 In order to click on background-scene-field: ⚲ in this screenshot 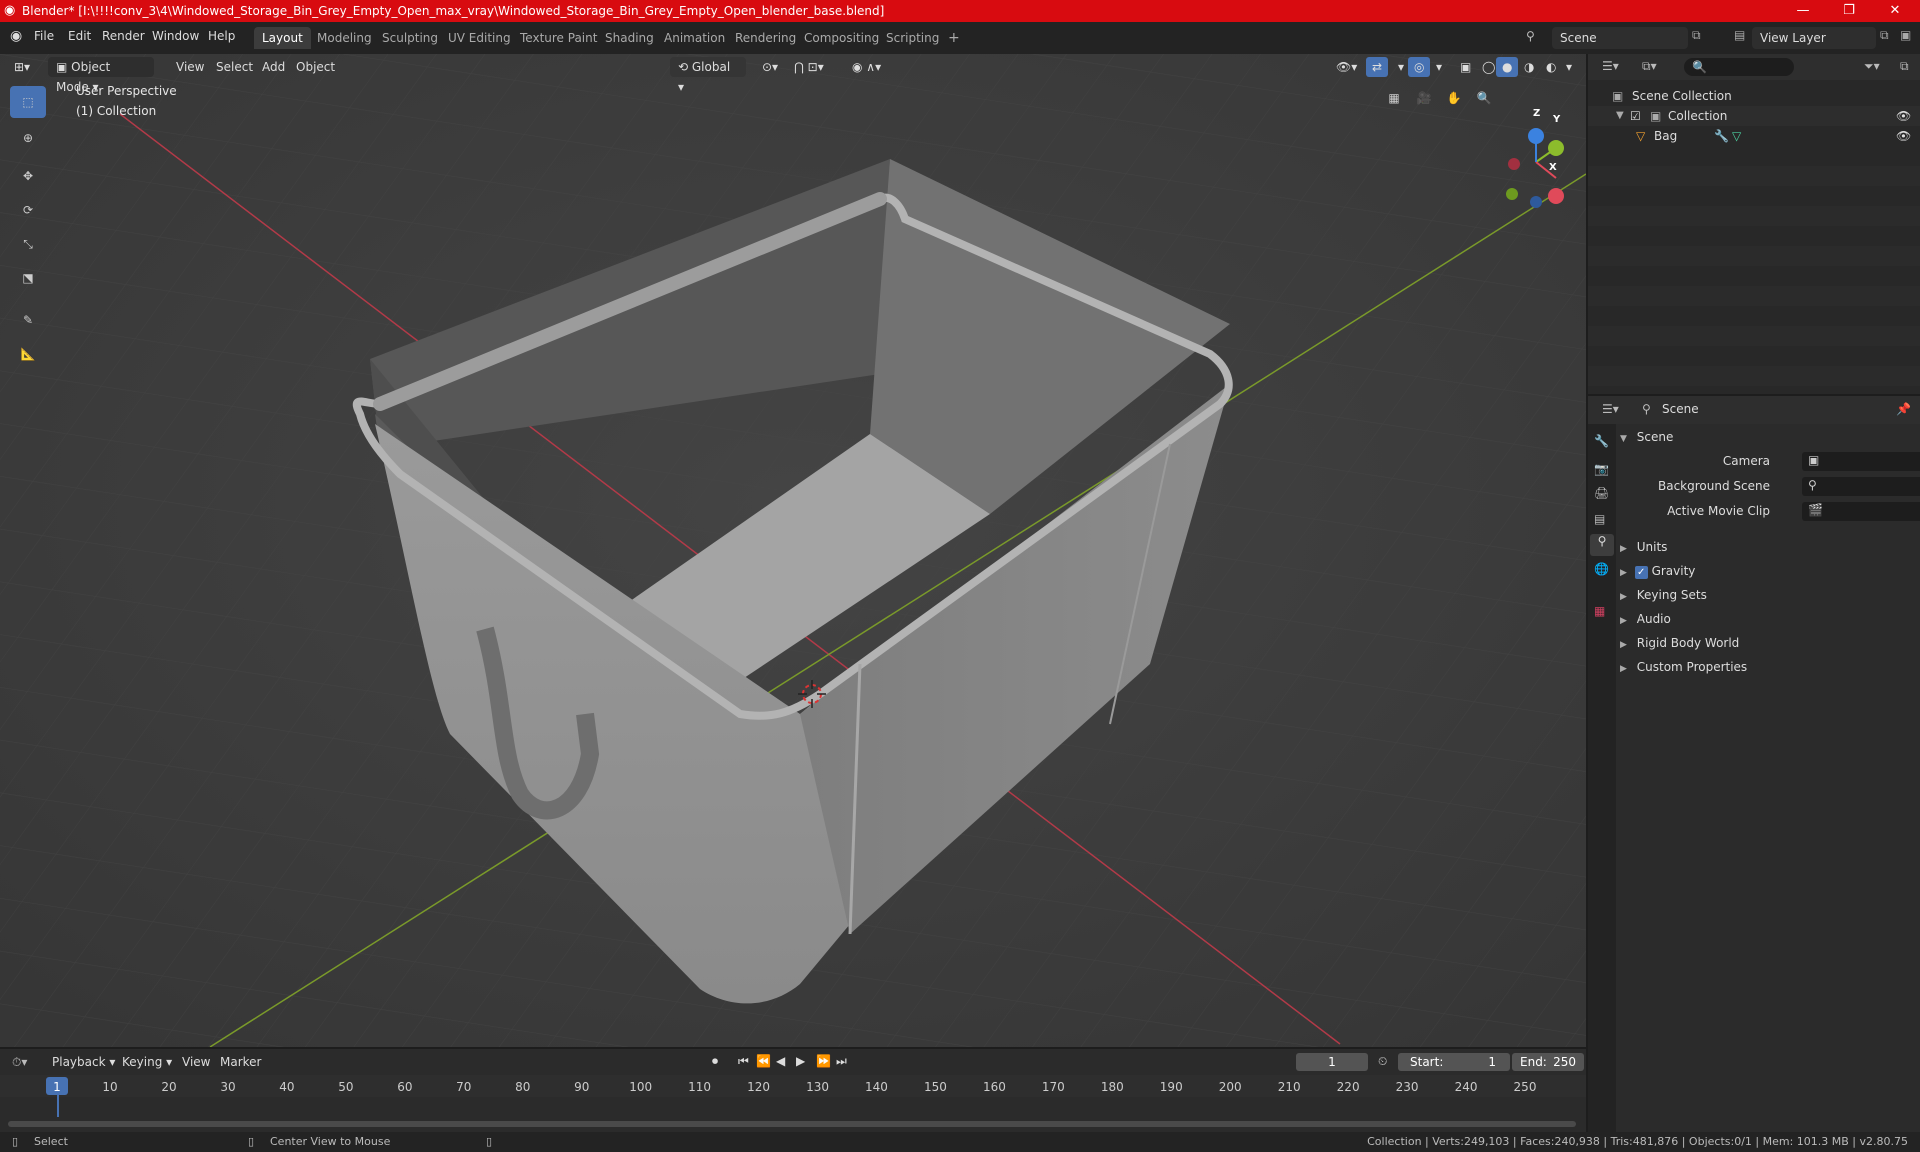, I will do `click(1861, 486)`.